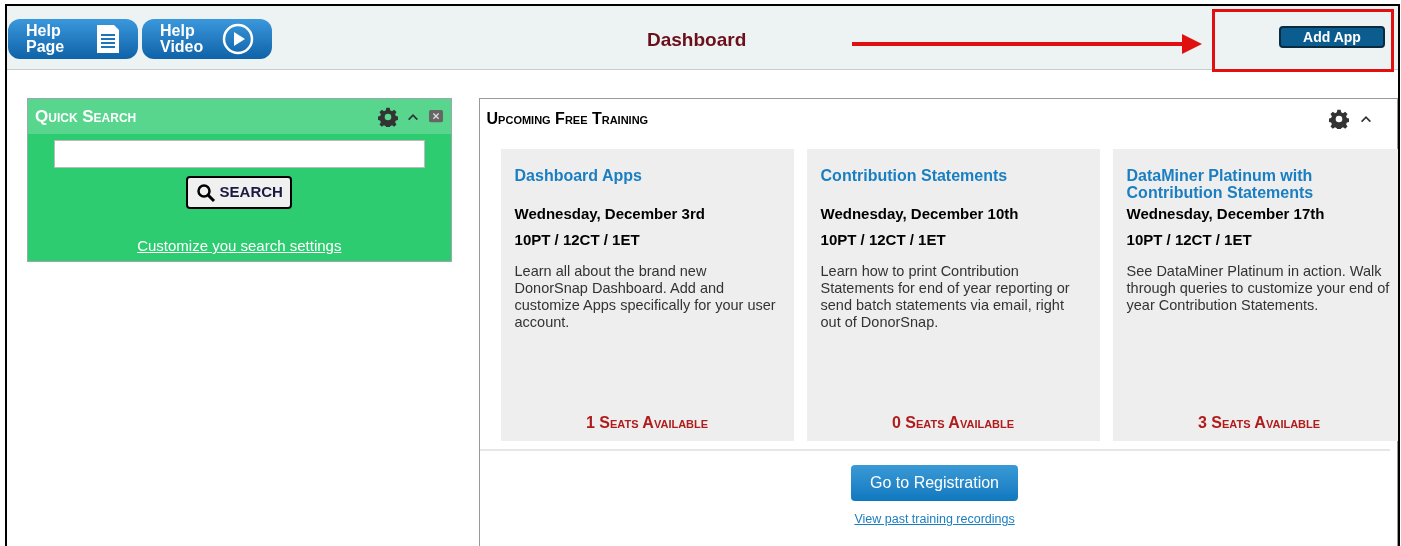 Image resolution: width=1401 pixels, height=546 pixels. What do you see at coordinates (1226, 214) in the screenshot?
I see `course-date: Wednesday, December 17th` at bounding box center [1226, 214].